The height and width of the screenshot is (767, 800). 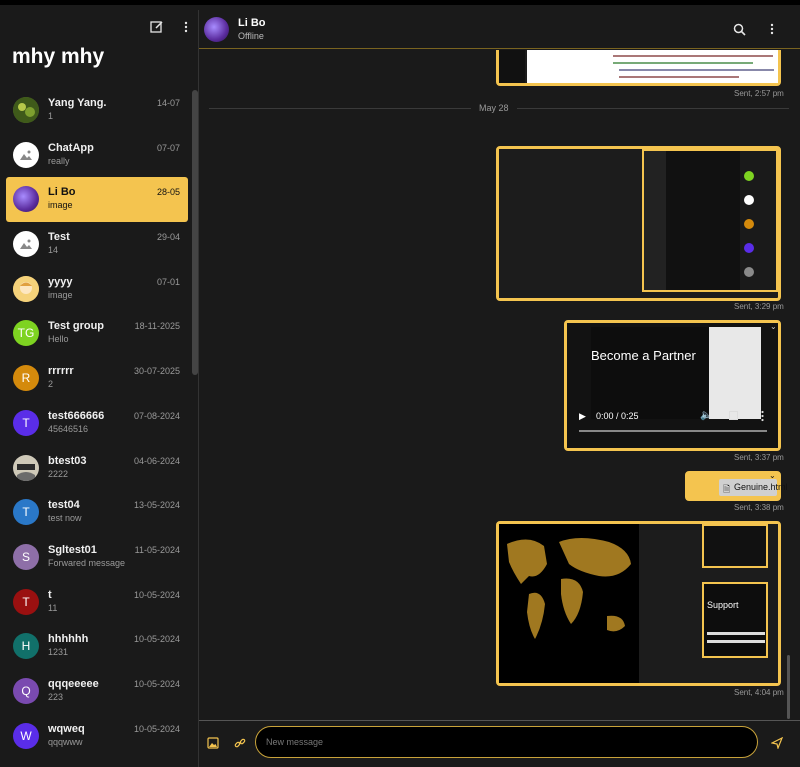 What do you see at coordinates (56, 696) in the screenshot?
I see `chat-preview: 223` at bounding box center [56, 696].